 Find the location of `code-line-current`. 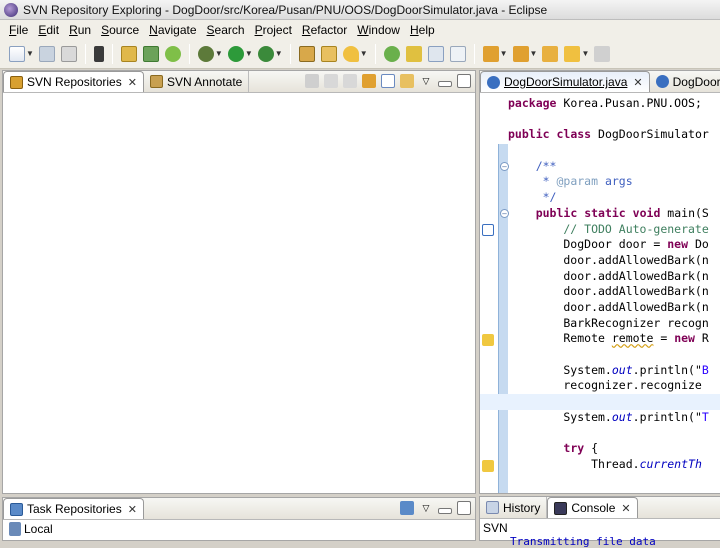

code-line-current is located at coordinates (600, 402).